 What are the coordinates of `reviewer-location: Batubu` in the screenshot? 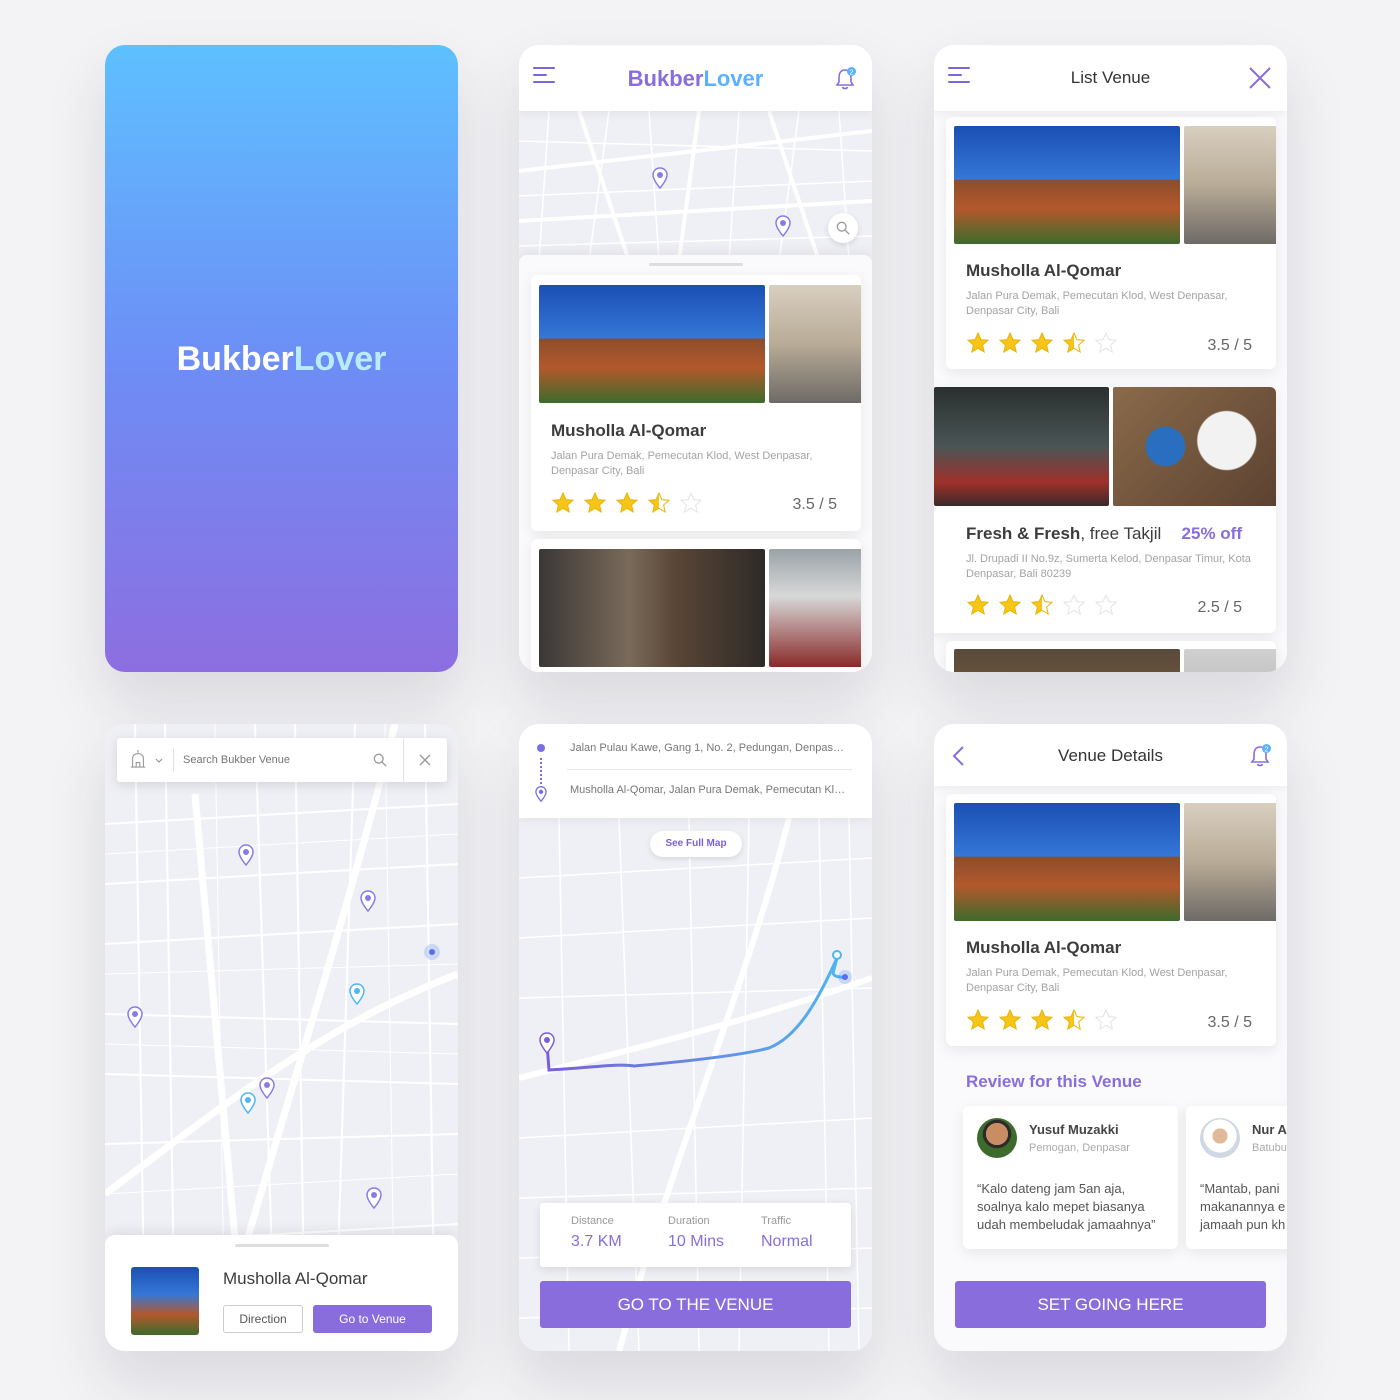 It's located at (1269, 1148).